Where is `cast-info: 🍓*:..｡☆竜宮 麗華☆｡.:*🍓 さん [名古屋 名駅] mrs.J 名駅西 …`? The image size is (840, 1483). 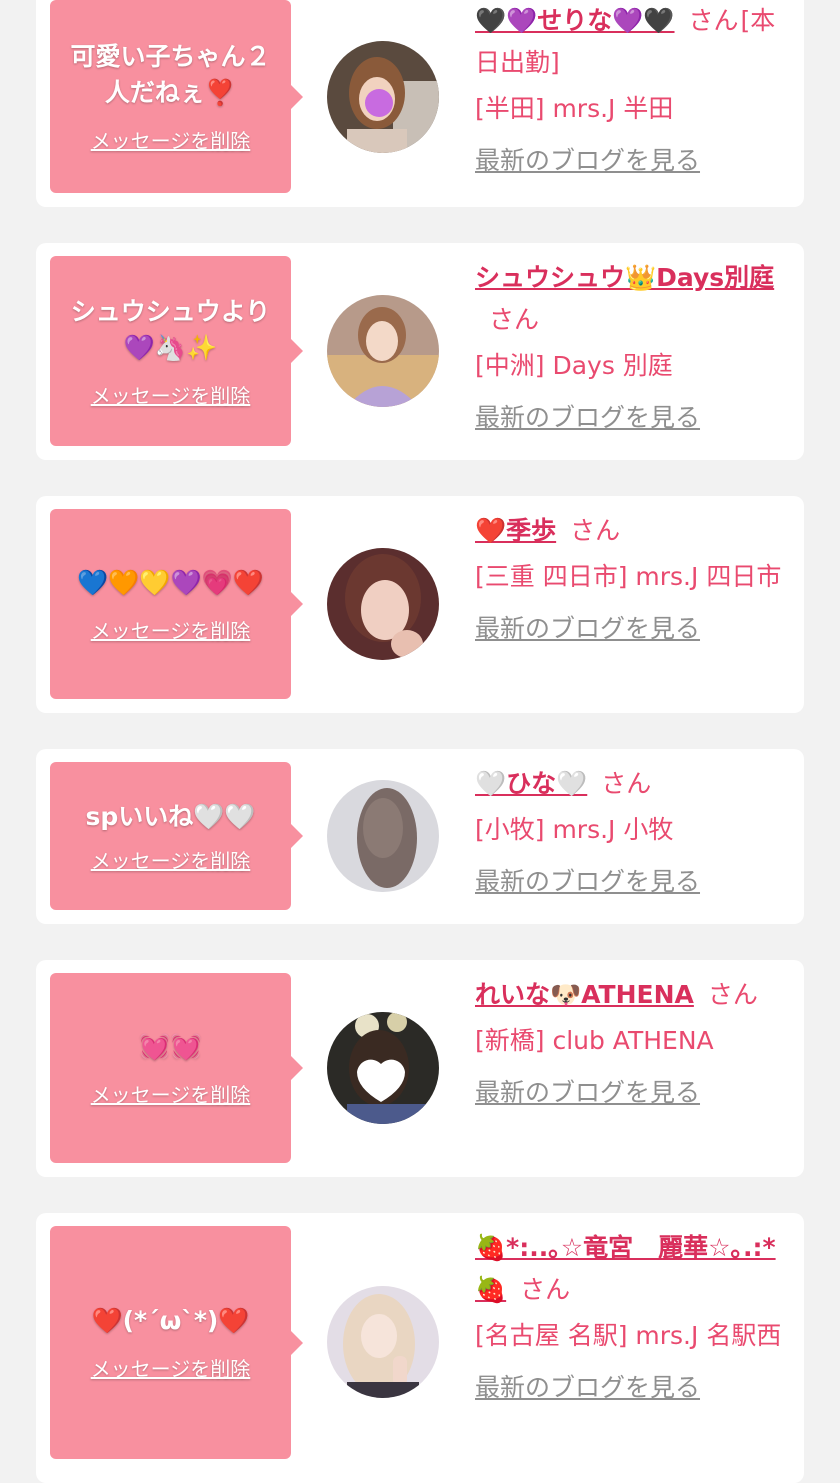
cast-info: 🍓*:..｡☆竜宮 麗華☆｡.:*🍓 さん [名古屋 名駅] mrs.J 名駅西 … is located at coordinates (635, 1318).